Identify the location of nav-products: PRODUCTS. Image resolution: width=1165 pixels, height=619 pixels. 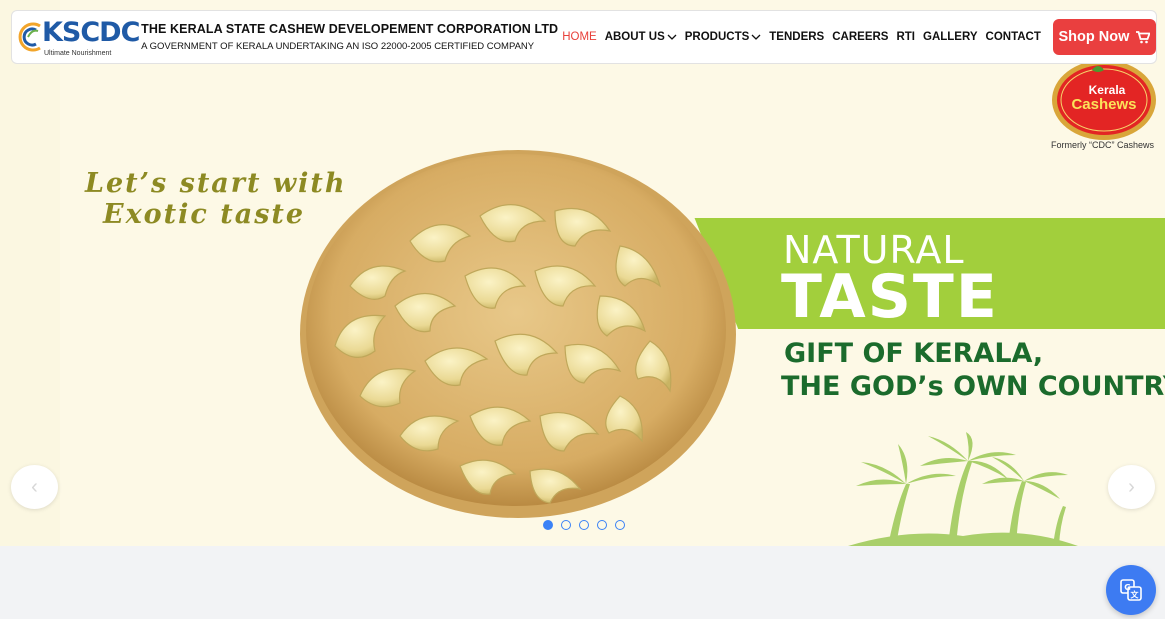
(723, 37).